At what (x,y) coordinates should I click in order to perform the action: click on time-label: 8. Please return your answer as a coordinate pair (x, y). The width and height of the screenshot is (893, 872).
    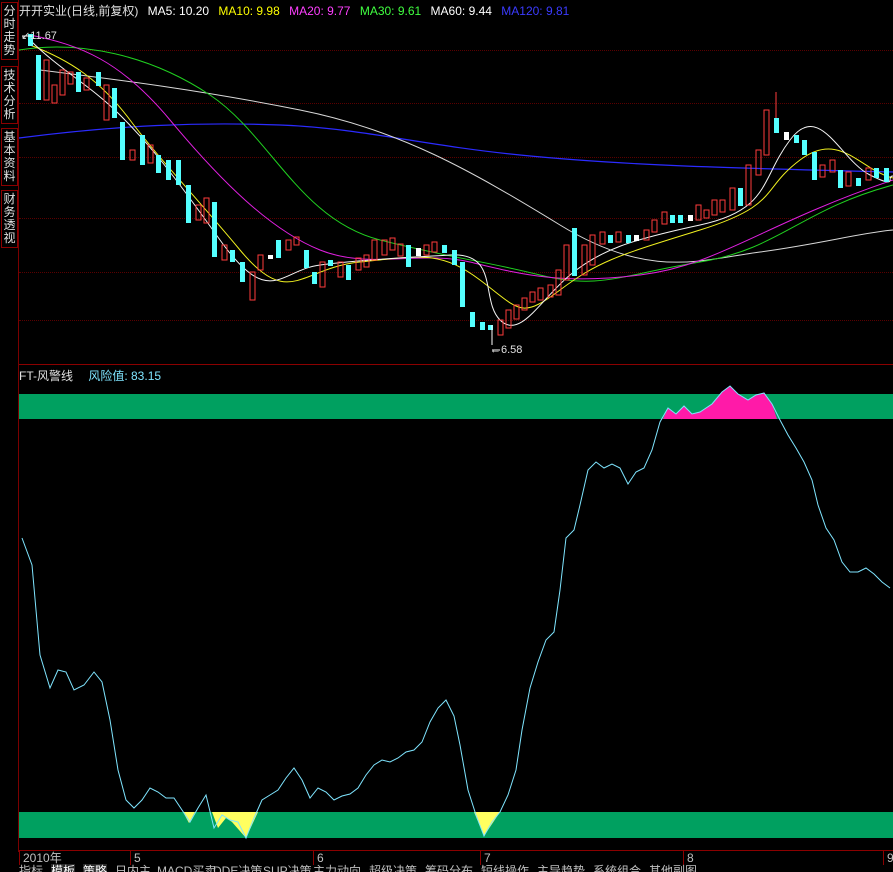
    Looking at the image, I should click on (688, 858).